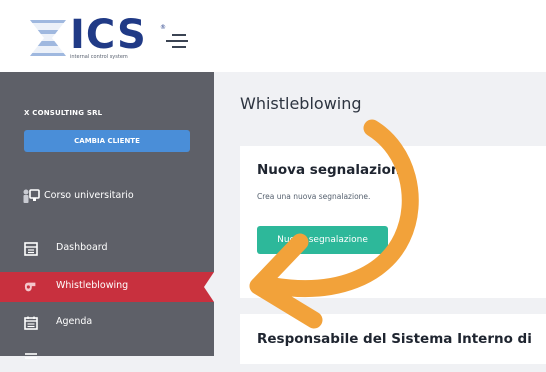  I want to click on sidebar-item-label: Agenda, so click(74, 321).